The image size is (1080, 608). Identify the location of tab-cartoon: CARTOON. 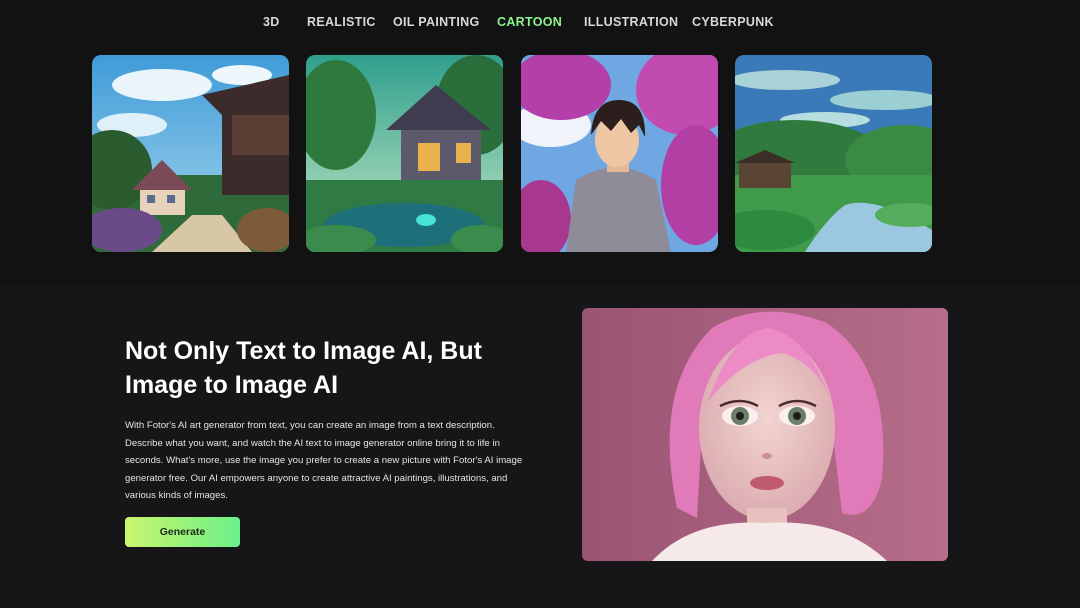
(529, 22).